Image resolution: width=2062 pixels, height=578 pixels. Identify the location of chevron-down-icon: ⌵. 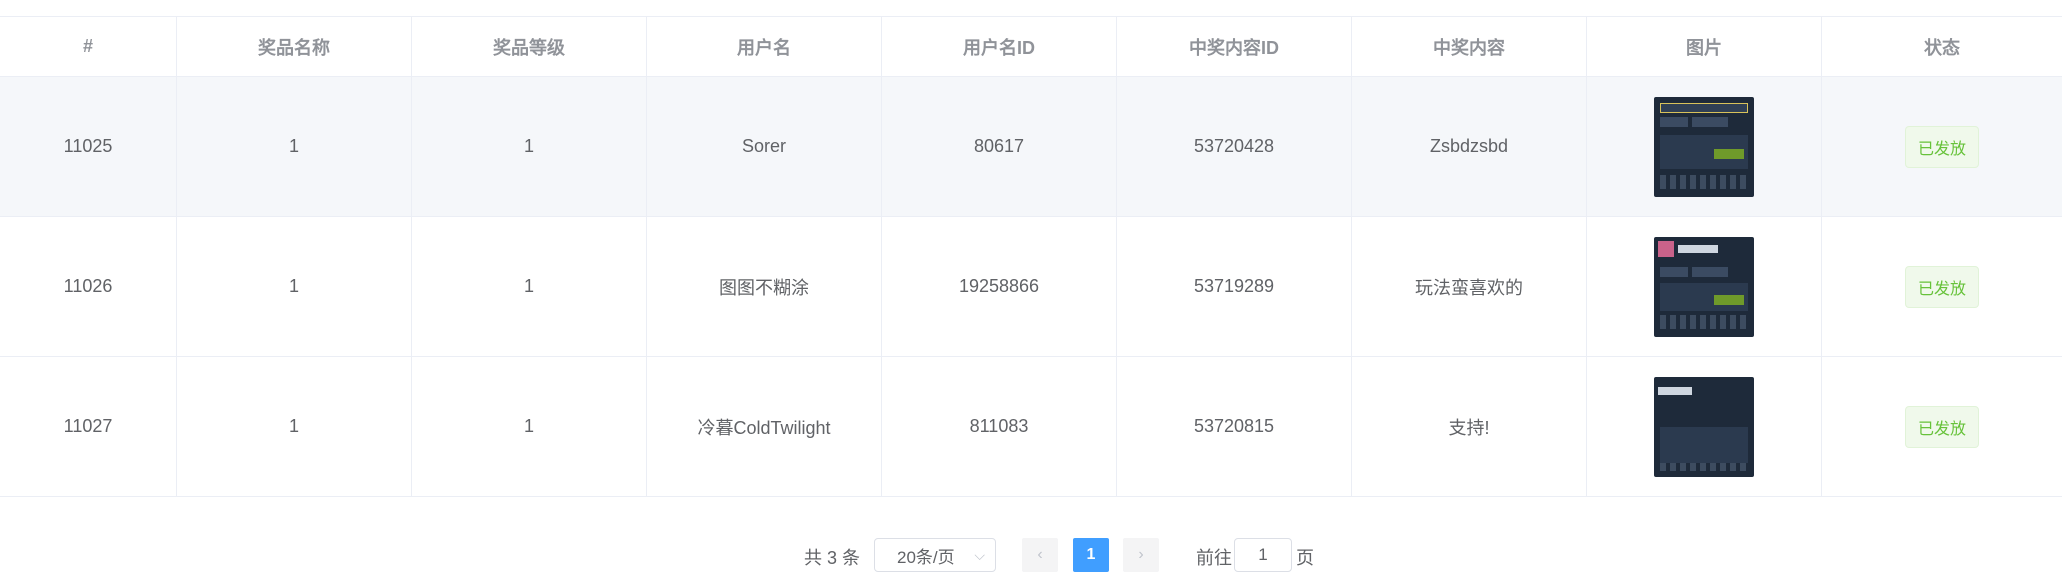
(979, 555).